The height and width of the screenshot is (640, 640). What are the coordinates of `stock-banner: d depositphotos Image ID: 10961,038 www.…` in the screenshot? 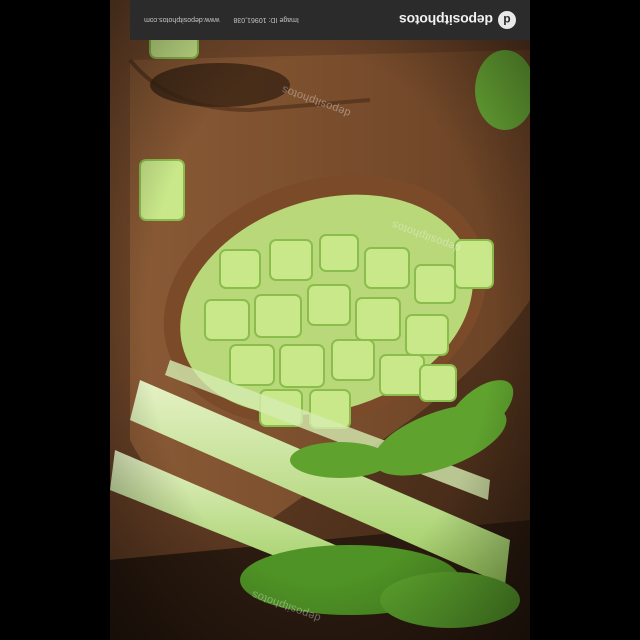 It's located at (330, 20).